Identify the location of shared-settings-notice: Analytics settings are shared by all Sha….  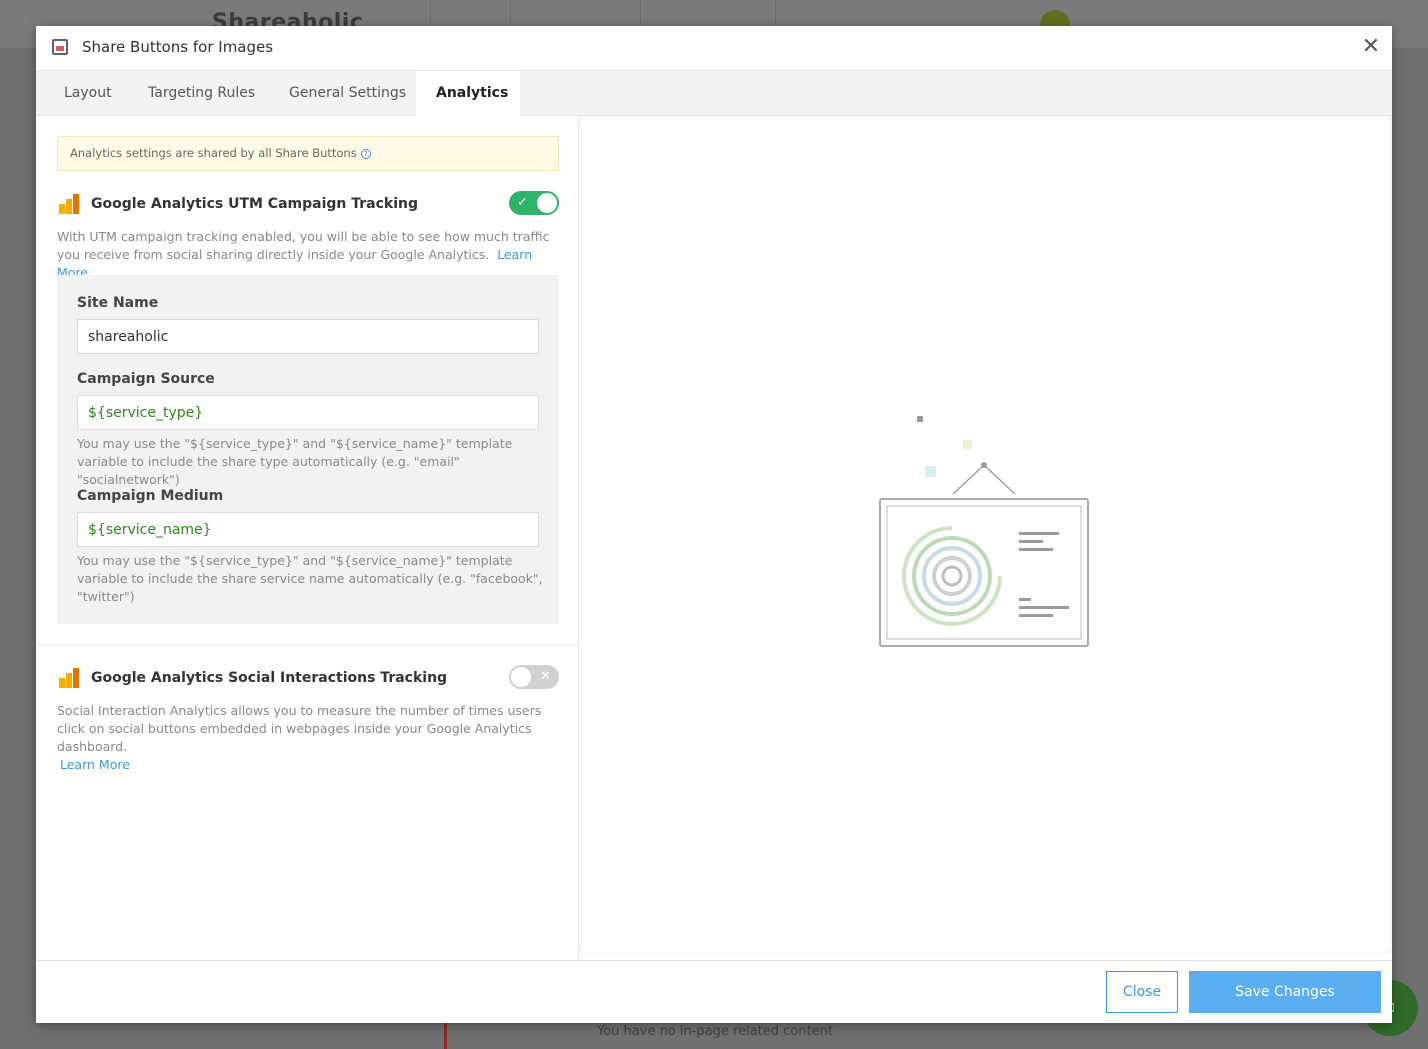
(308, 153).